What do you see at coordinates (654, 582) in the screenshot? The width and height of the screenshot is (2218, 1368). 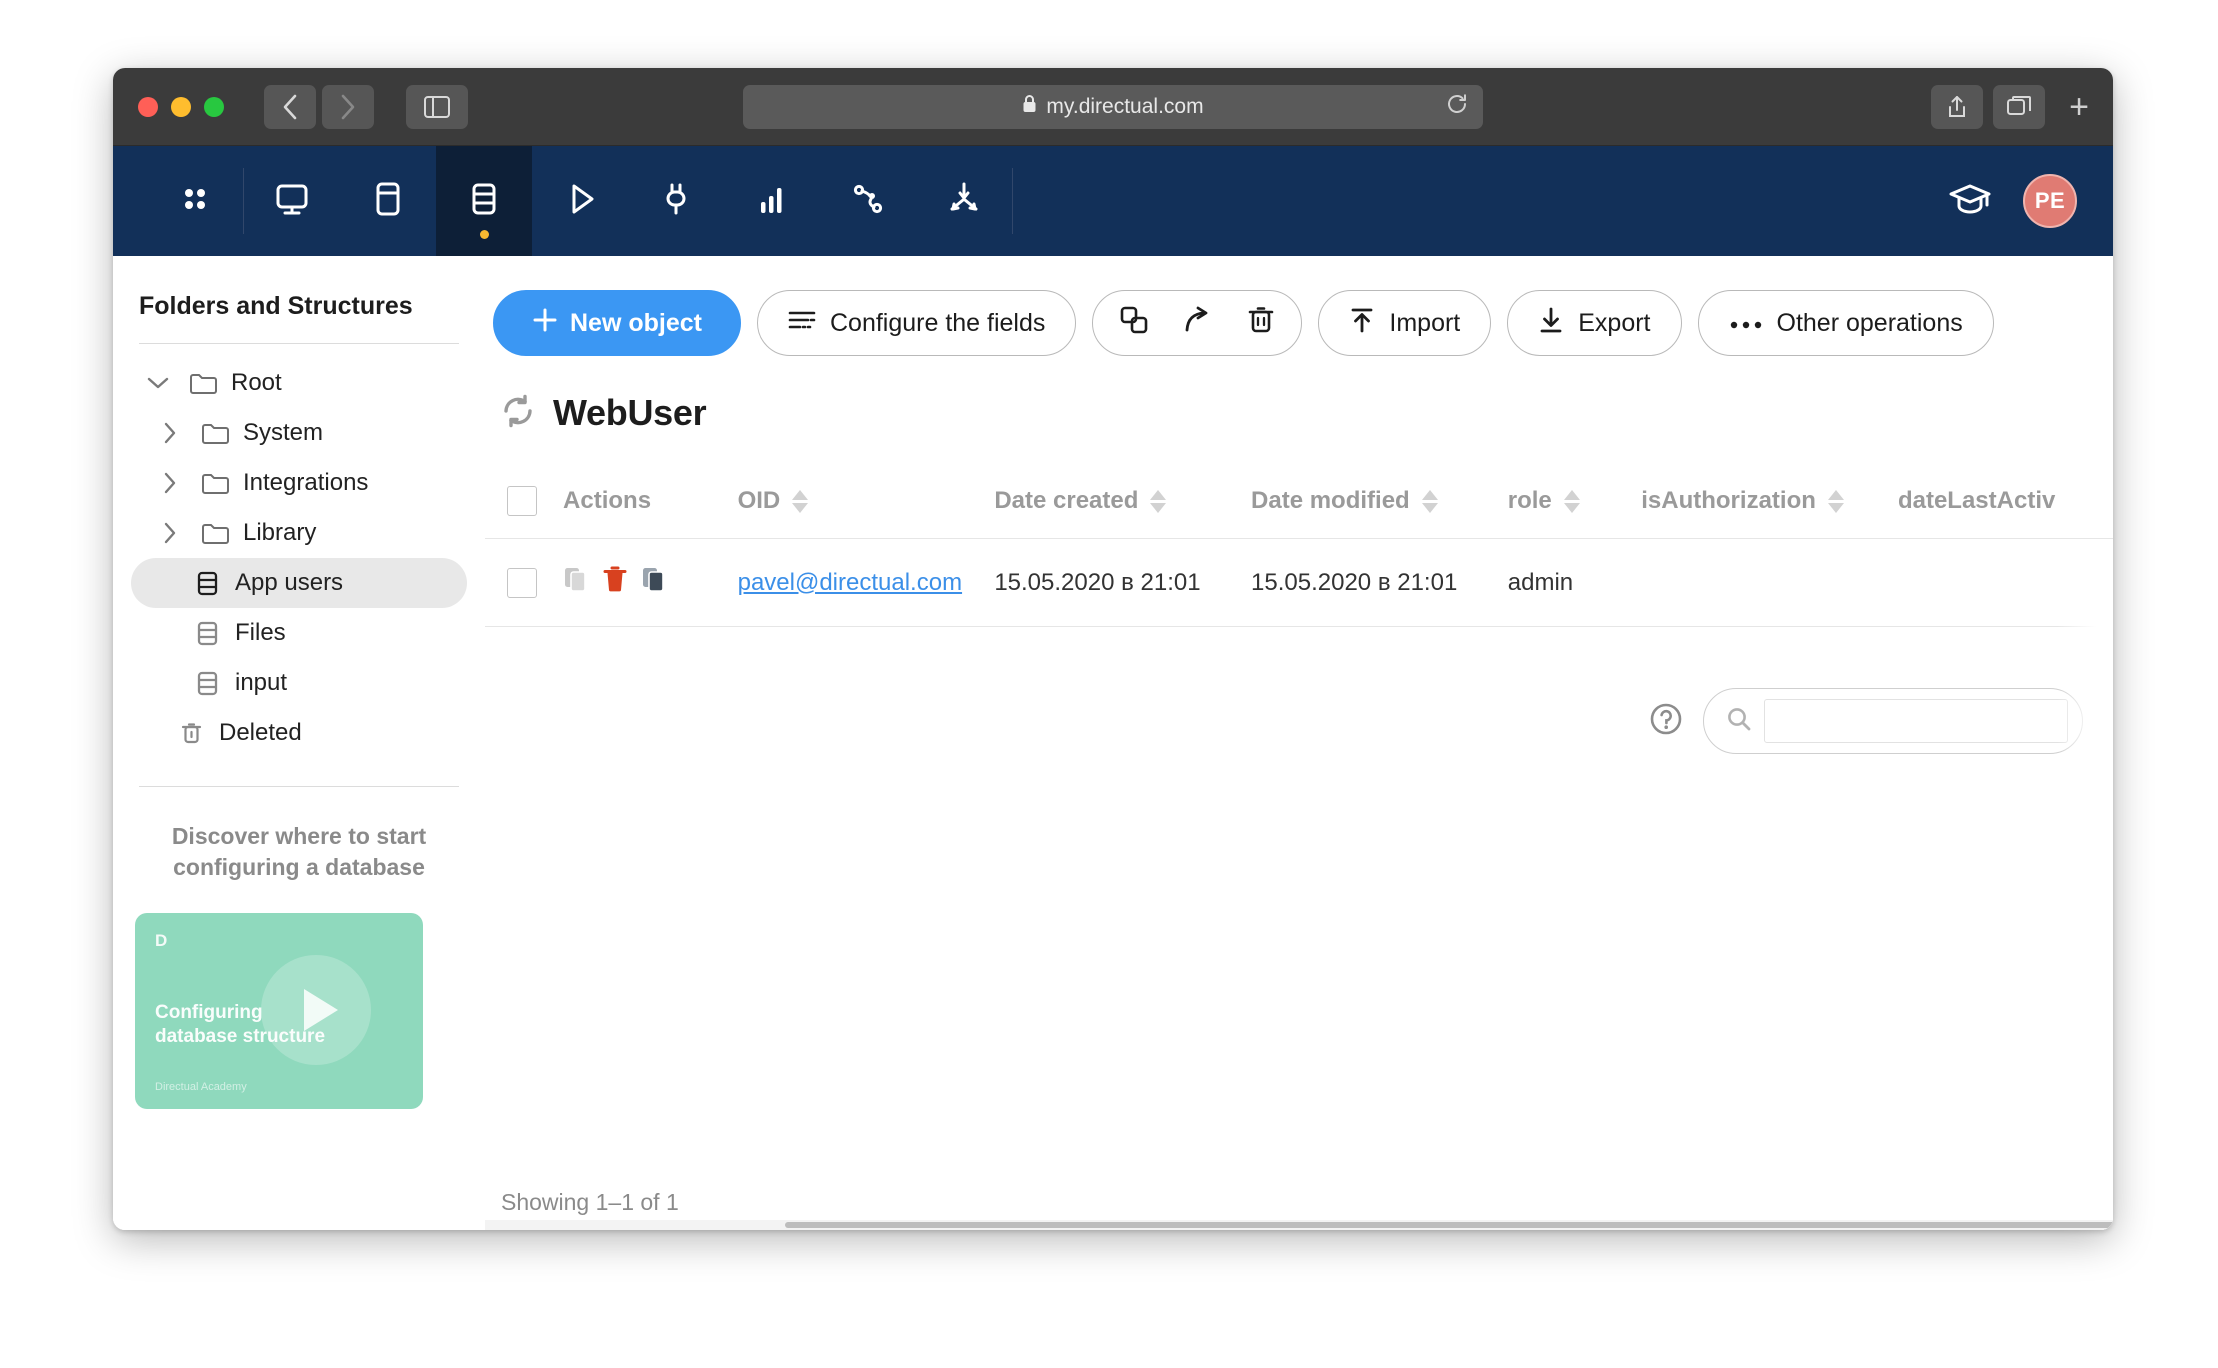 I see `duplicate-icon` at bounding box center [654, 582].